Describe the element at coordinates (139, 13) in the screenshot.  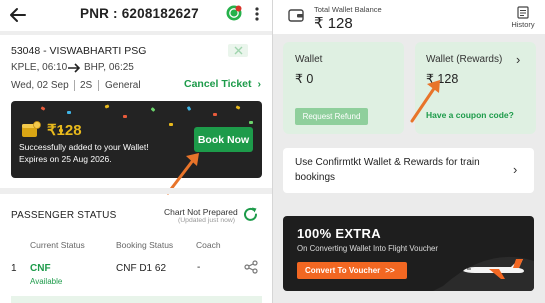
I see `page-title: PNR : 6208182627` at that location.